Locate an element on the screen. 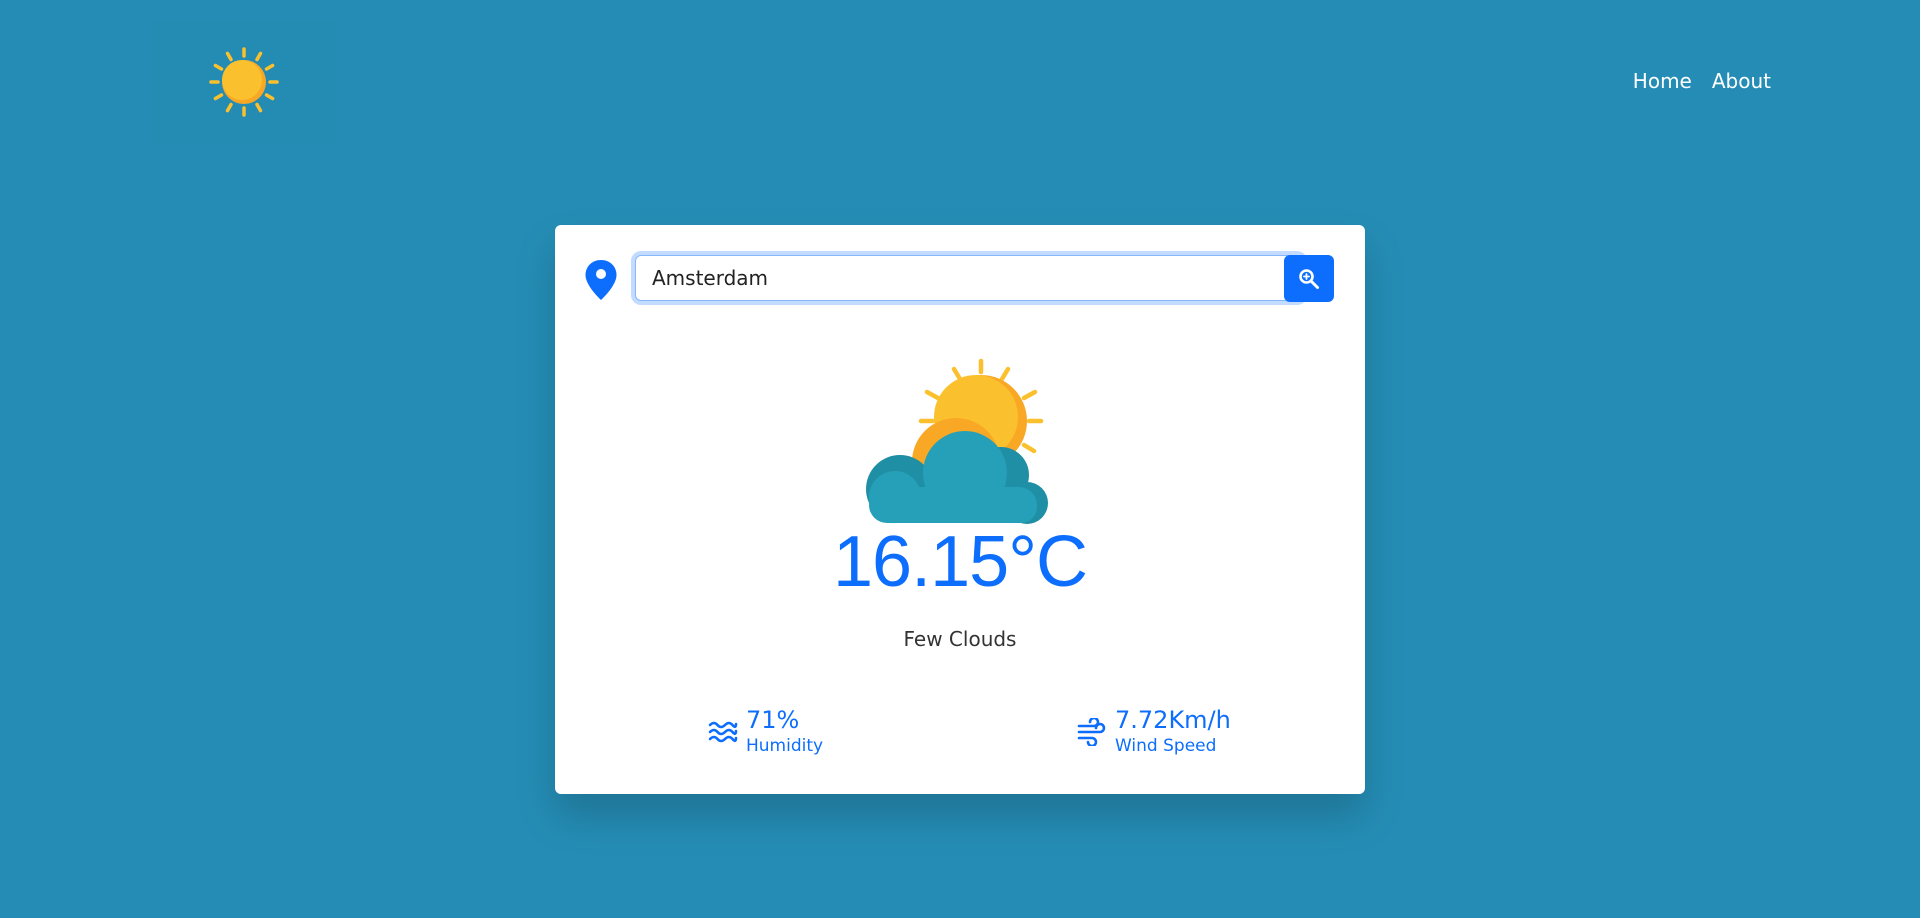  partly-cloudy-icon is located at coordinates (957, 441).